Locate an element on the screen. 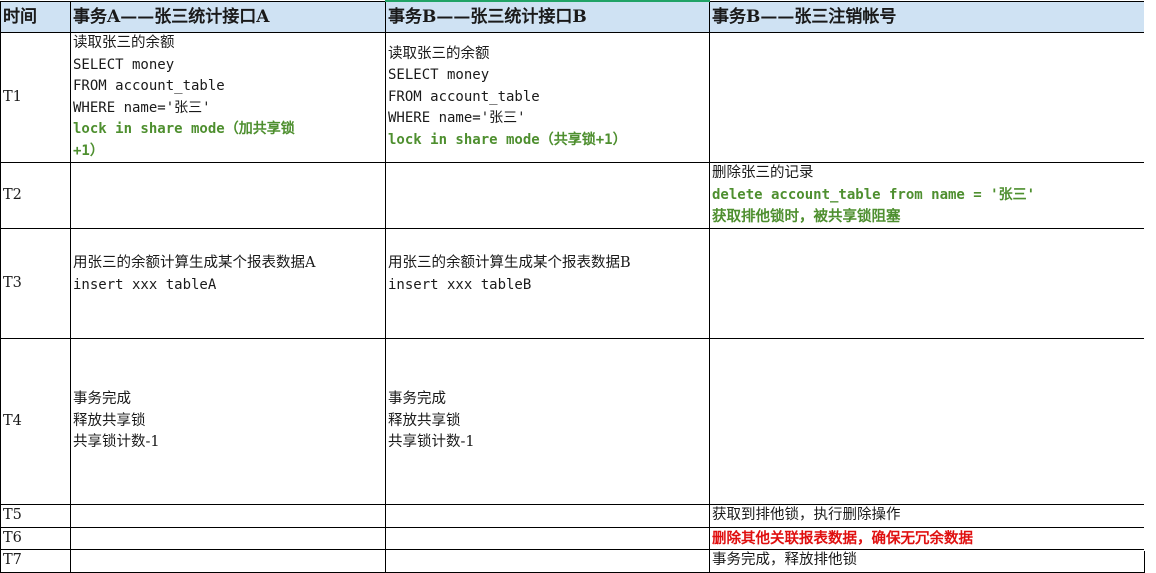 The image size is (1156, 573). time-cell-t5: T5 is located at coordinates (35, 516).